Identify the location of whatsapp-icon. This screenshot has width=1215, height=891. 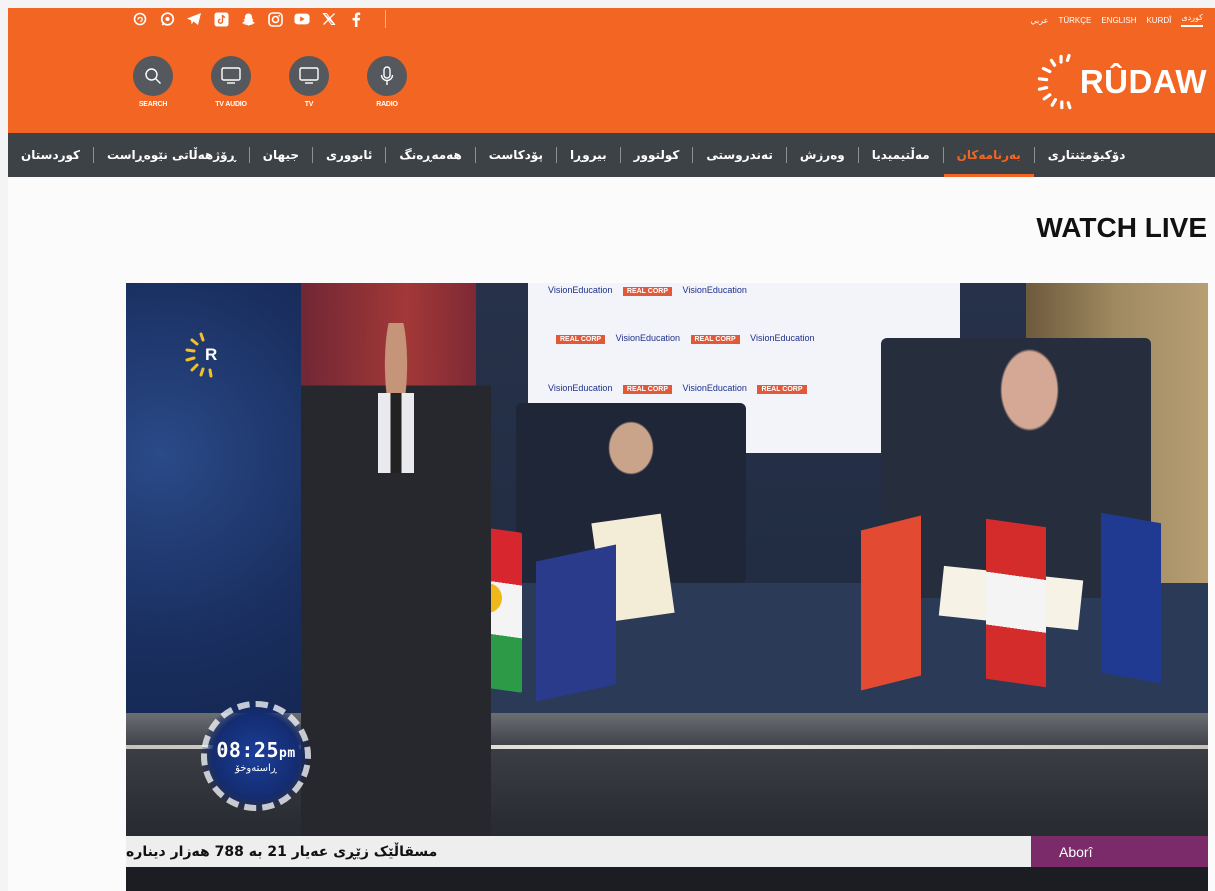
(167, 19).